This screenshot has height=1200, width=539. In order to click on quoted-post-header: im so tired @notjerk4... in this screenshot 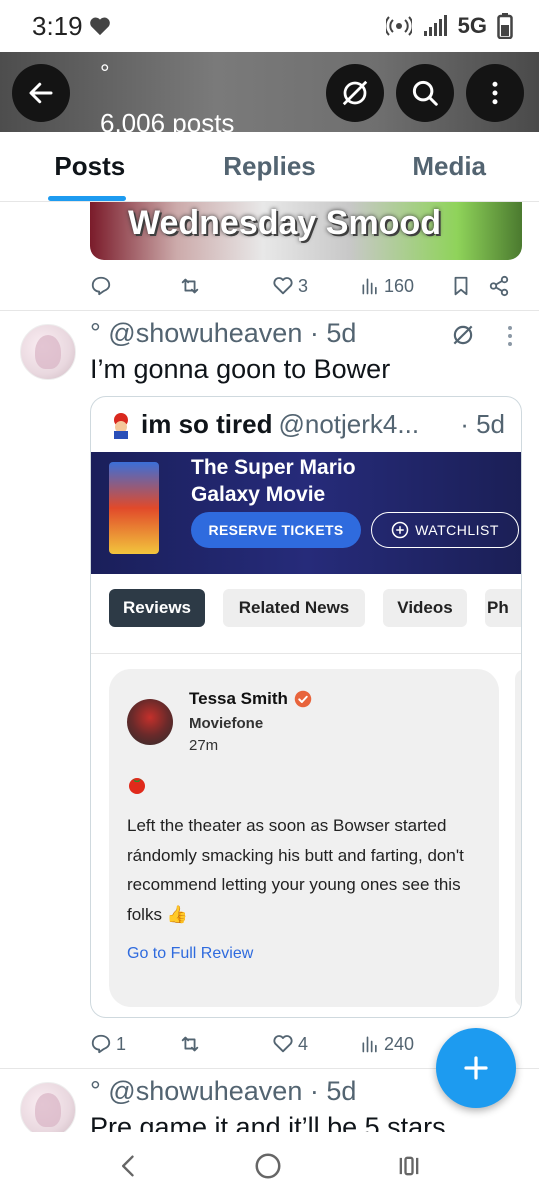, I will do `click(263, 424)`.